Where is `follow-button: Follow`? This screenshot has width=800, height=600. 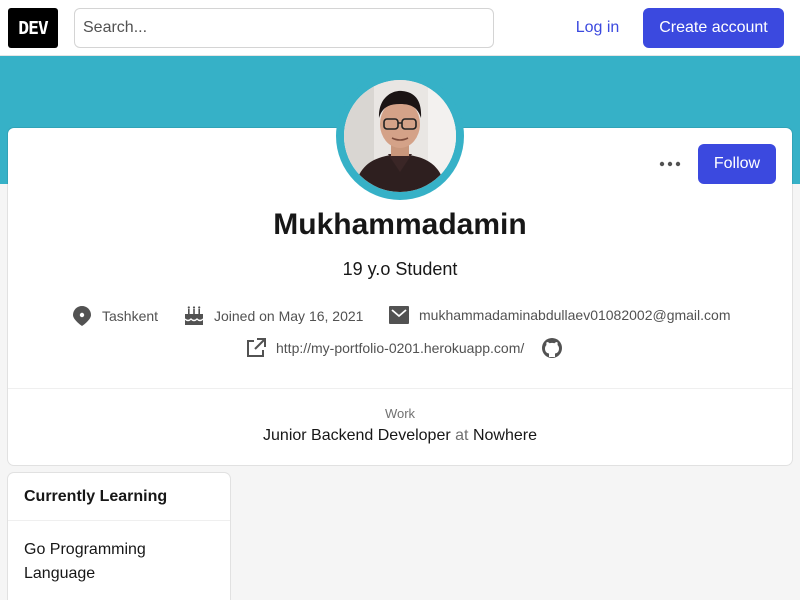 follow-button: Follow is located at coordinates (737, 164).